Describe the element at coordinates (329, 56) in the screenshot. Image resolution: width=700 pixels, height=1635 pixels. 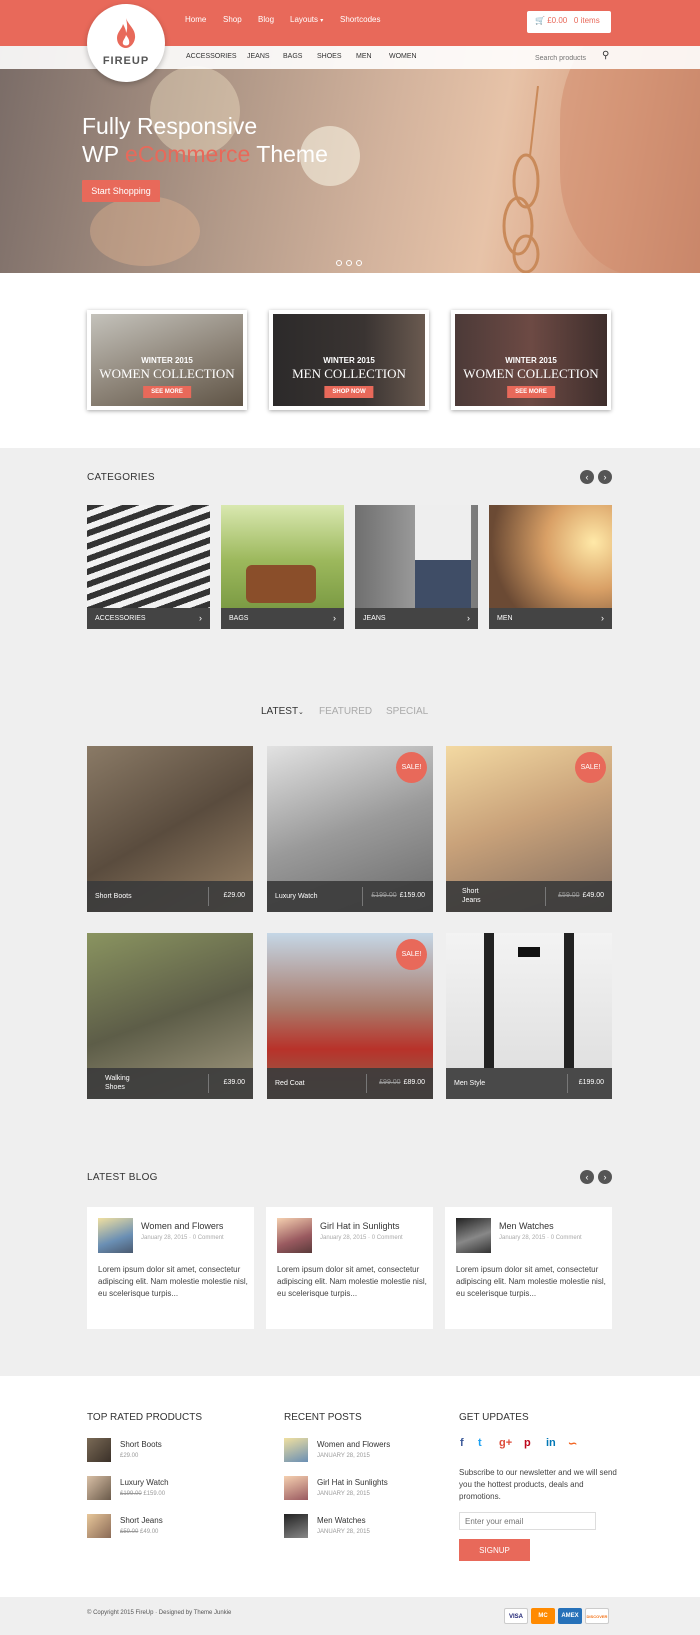
I see `category-shoes: SHOES` at that location.